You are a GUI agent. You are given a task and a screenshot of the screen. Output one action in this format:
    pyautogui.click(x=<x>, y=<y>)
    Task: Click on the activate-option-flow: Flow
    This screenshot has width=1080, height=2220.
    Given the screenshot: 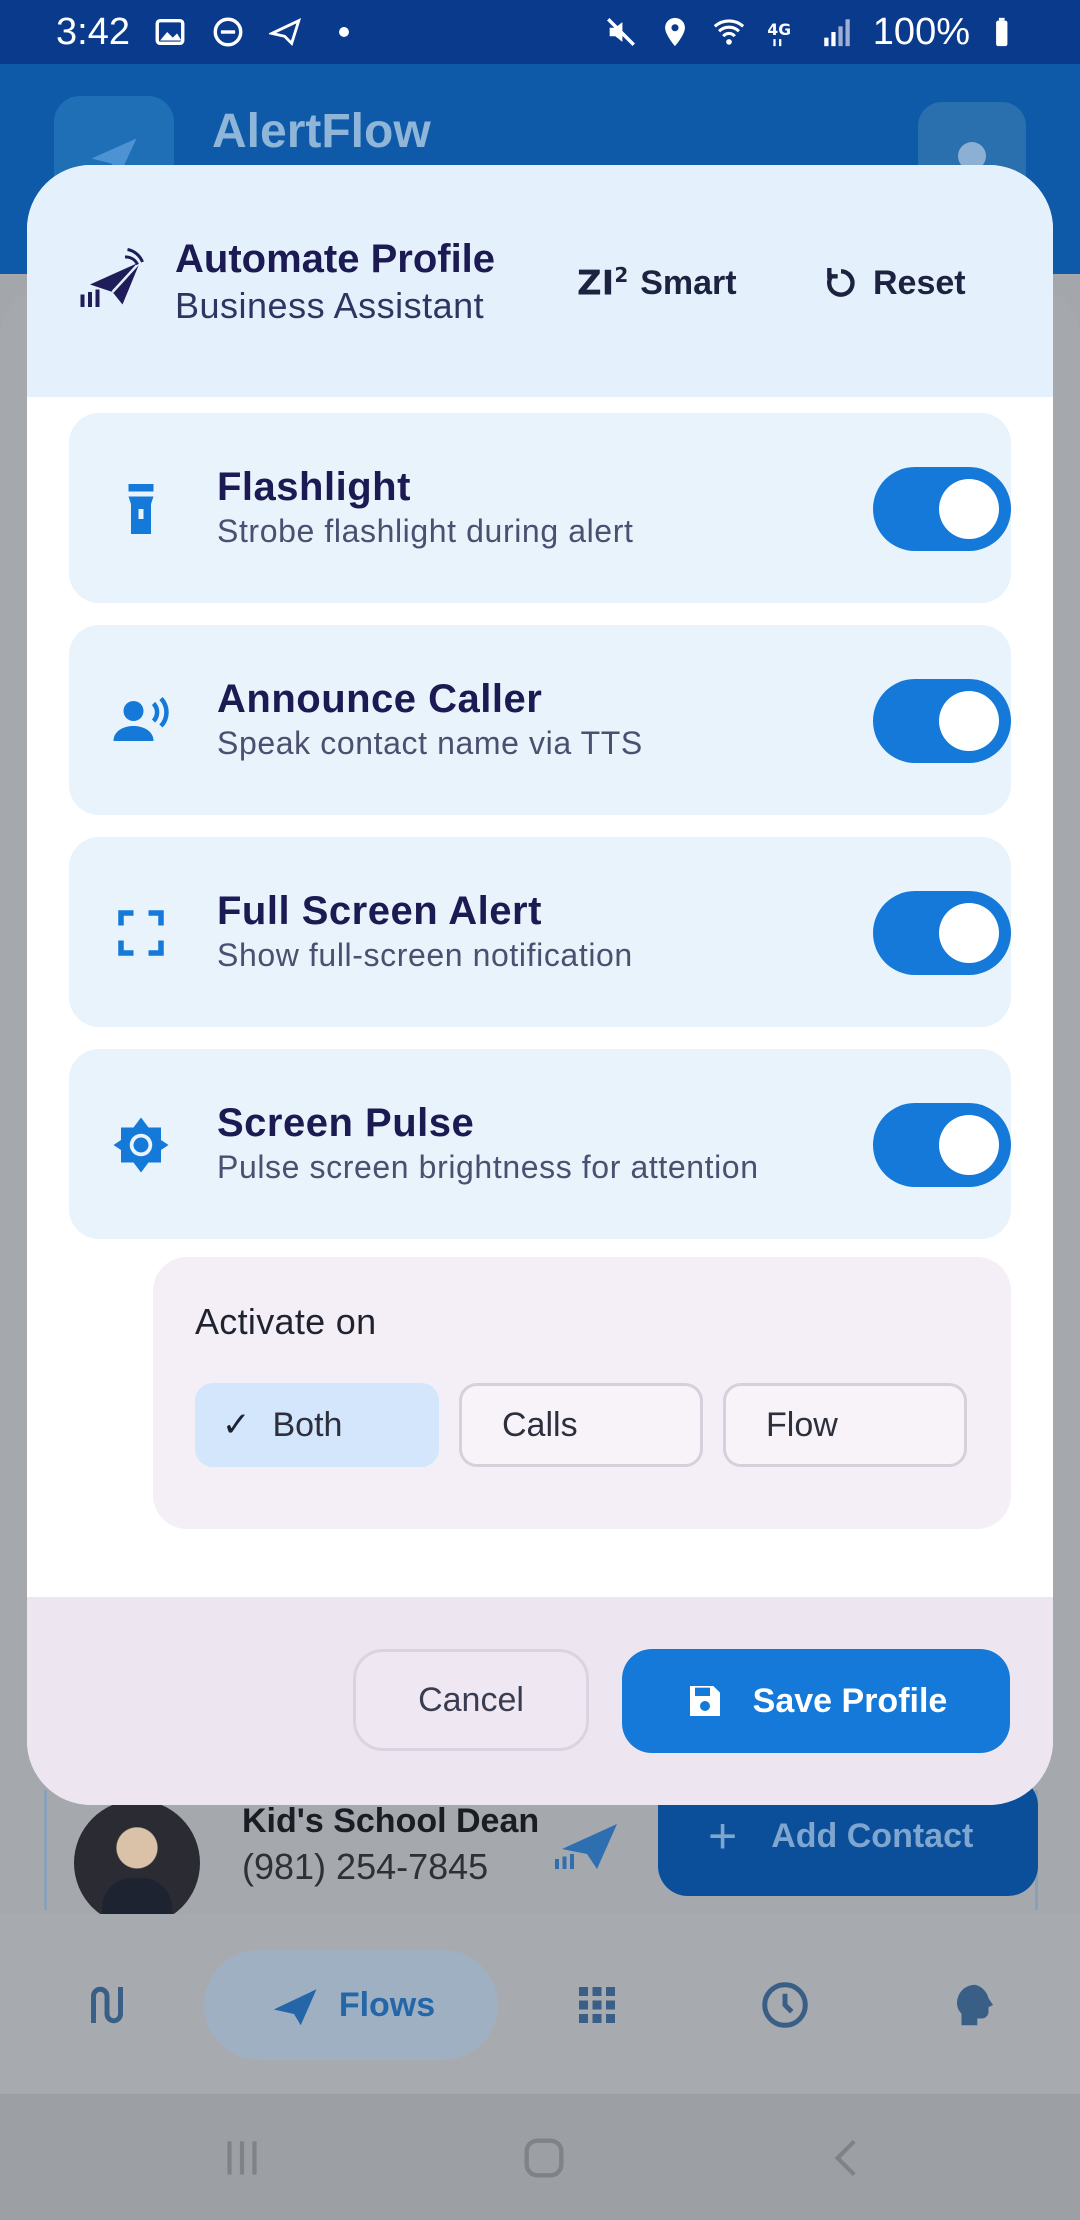 What is the action you would take?
    pyautogui.click(x=845, y=1425)
    